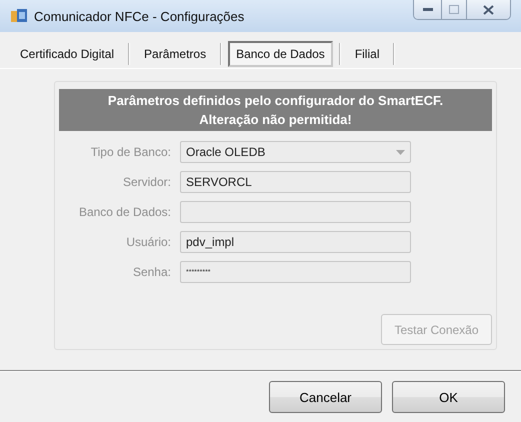  I want to click on tab: Parâmetros, so click(175, 54).